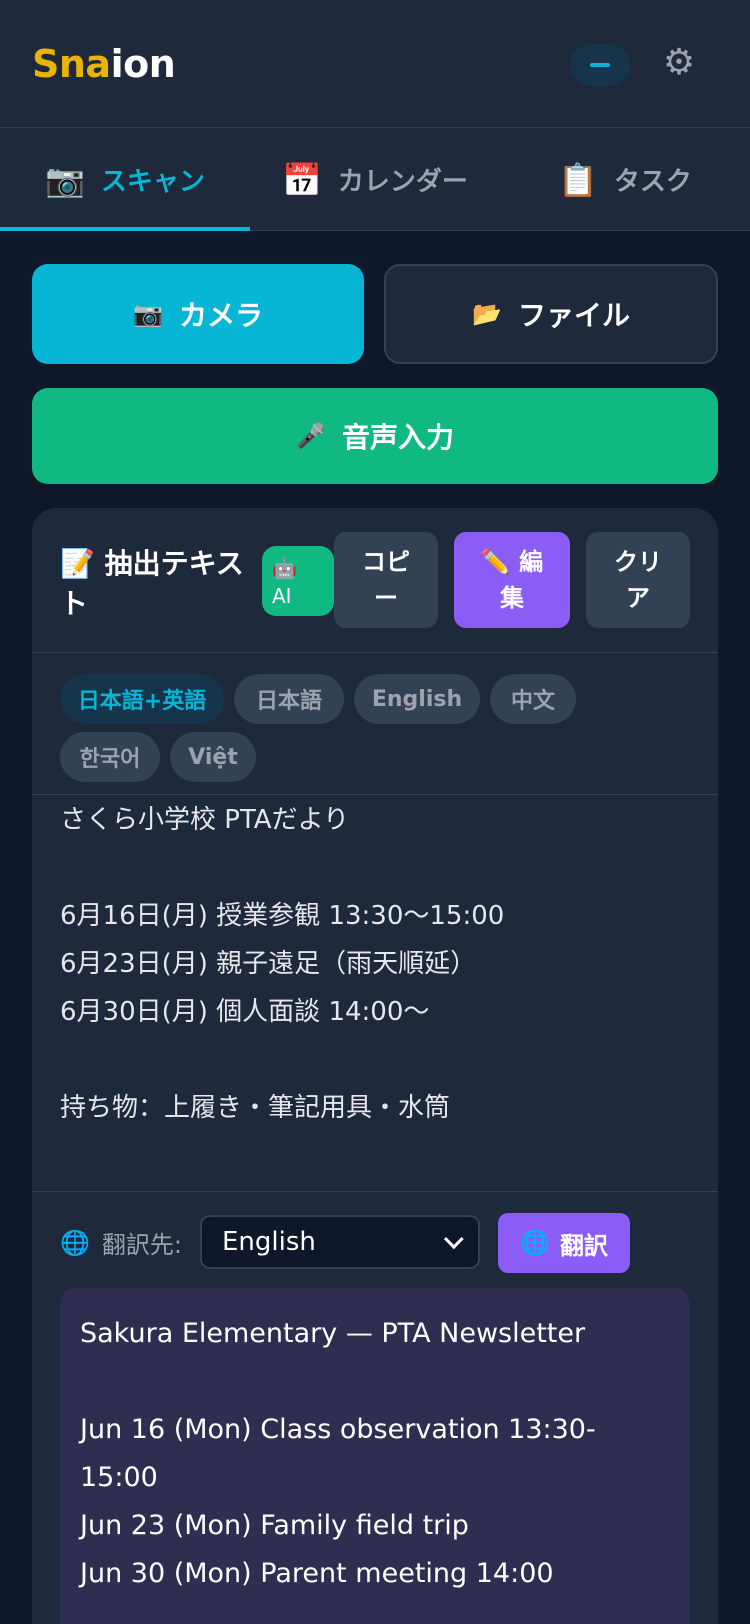 The width and height of the screenshot is (750, 1624). What do you see at coordinates (121, 1244) in the screenshot?
I see `translate-target-label: 🌐 翻訳先:` at bounding box center [121, 1244].